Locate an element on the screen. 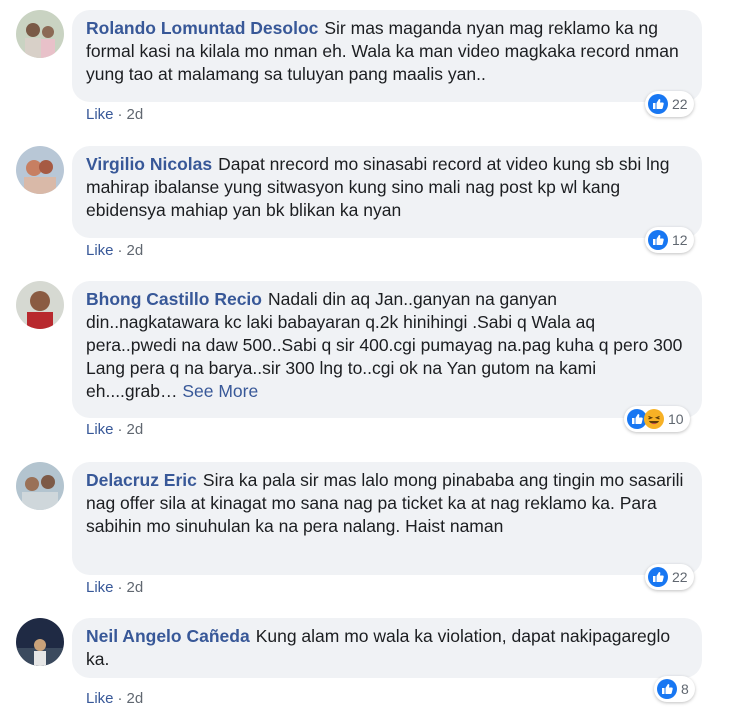 This screenshot has width=750, height=721. comment-author: Delacruz Eric is located at coordinates (141, 480).